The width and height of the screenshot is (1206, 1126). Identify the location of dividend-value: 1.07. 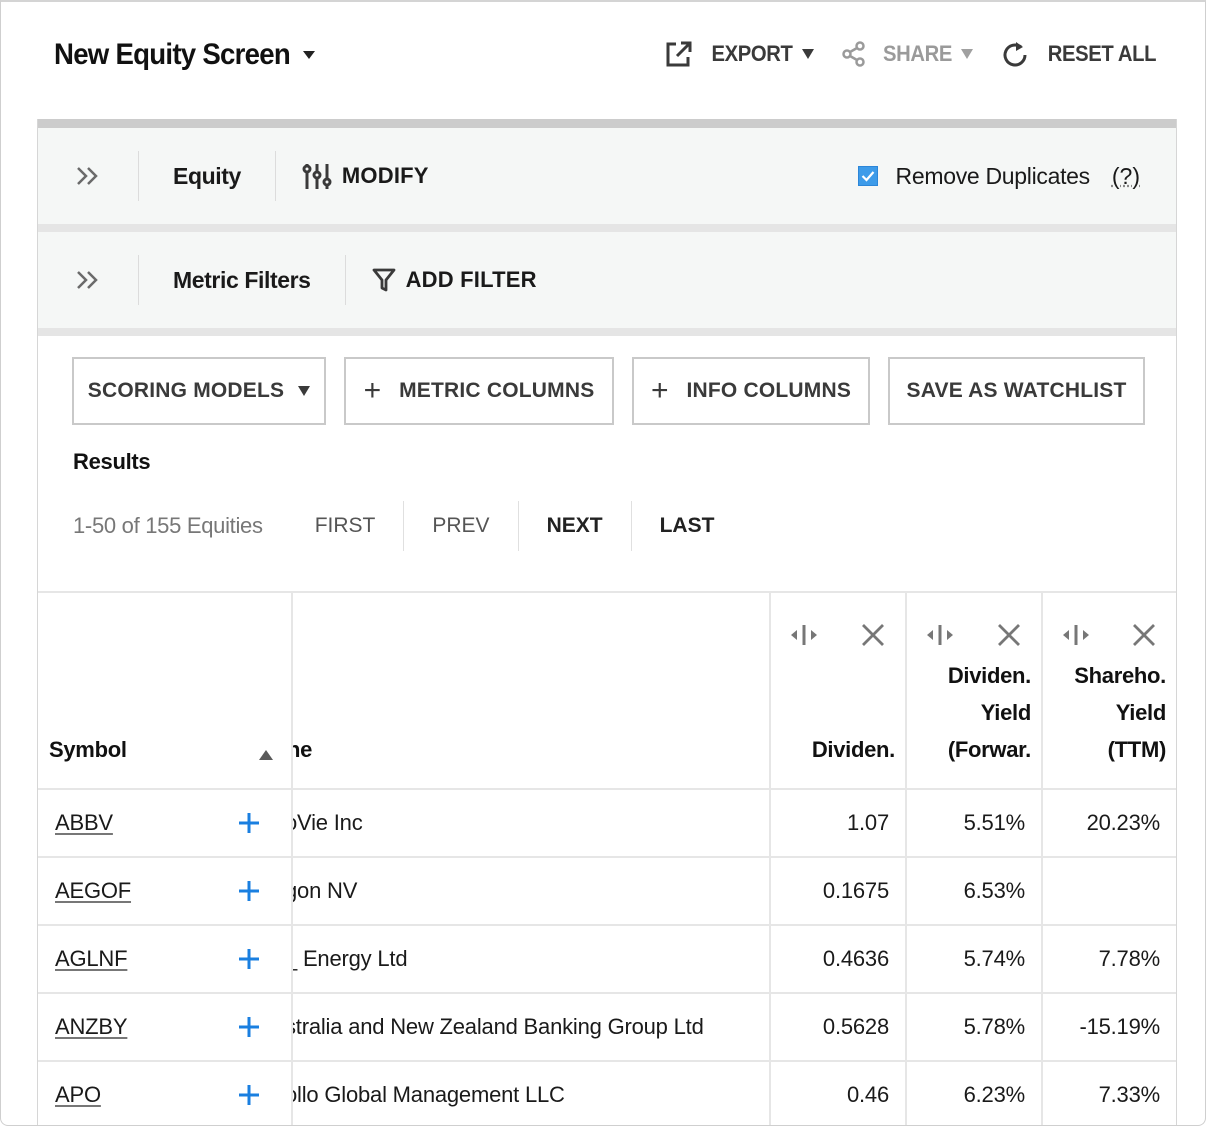
(867, 822).